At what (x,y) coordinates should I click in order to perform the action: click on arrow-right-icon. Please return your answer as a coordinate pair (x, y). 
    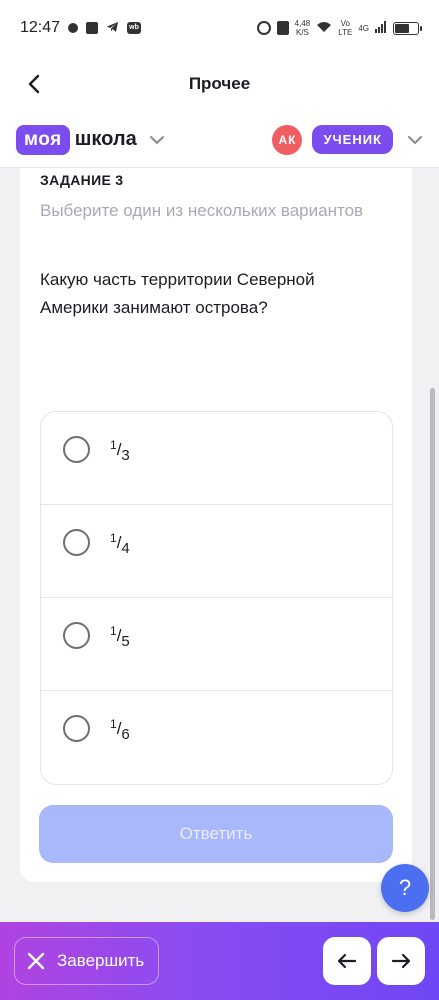
    Looking at the image, I should click on (401, 961).